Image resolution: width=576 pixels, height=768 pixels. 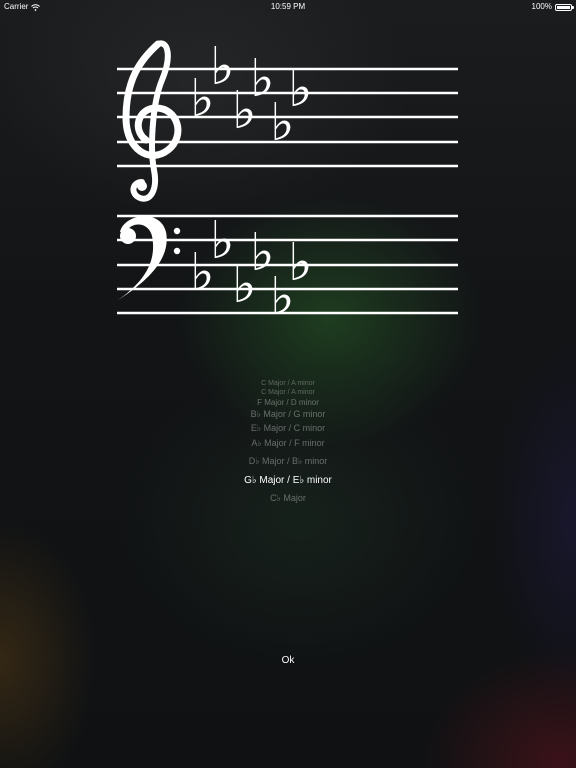 I want to click on picker-item: B♭ Major / G minor, so click(x=288, y=414).